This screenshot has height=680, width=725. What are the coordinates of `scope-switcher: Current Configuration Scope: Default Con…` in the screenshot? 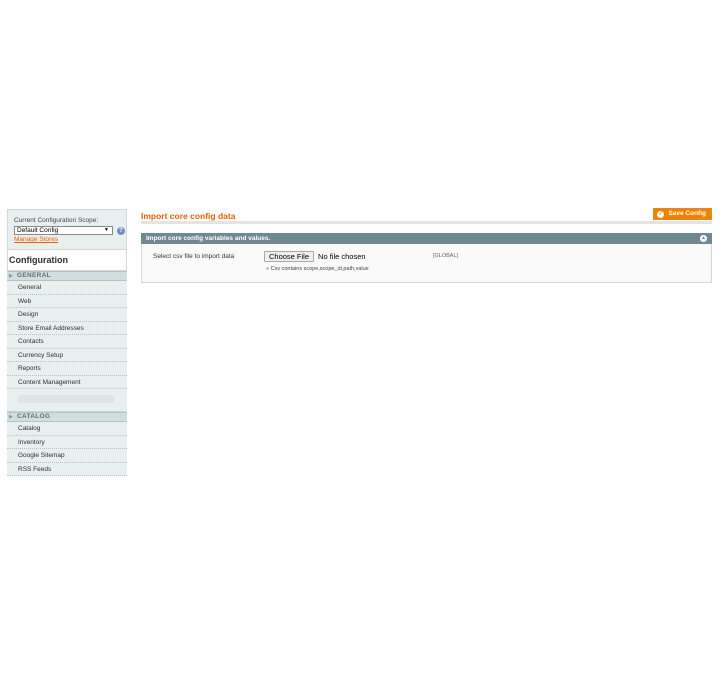 It's located at (67, 229).